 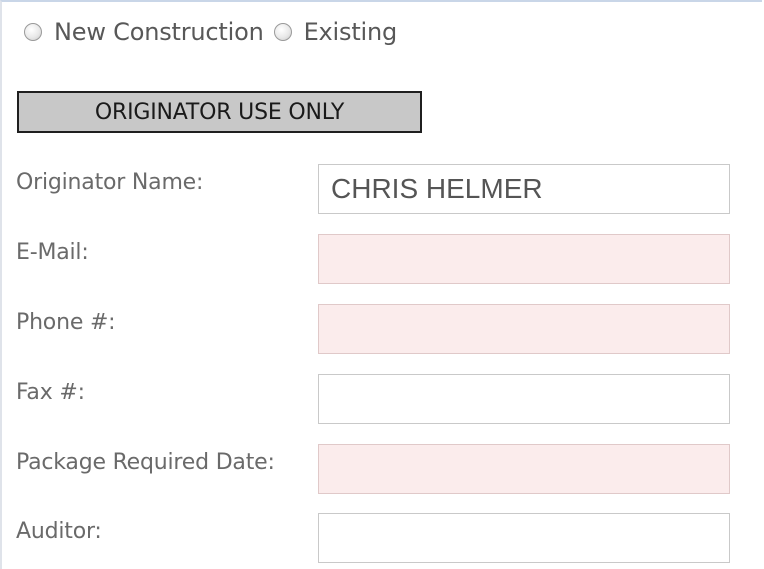 What do you see at coordinates (524, 259) in the screenshot?
I see `email-input` at bounding box center [524, 259].